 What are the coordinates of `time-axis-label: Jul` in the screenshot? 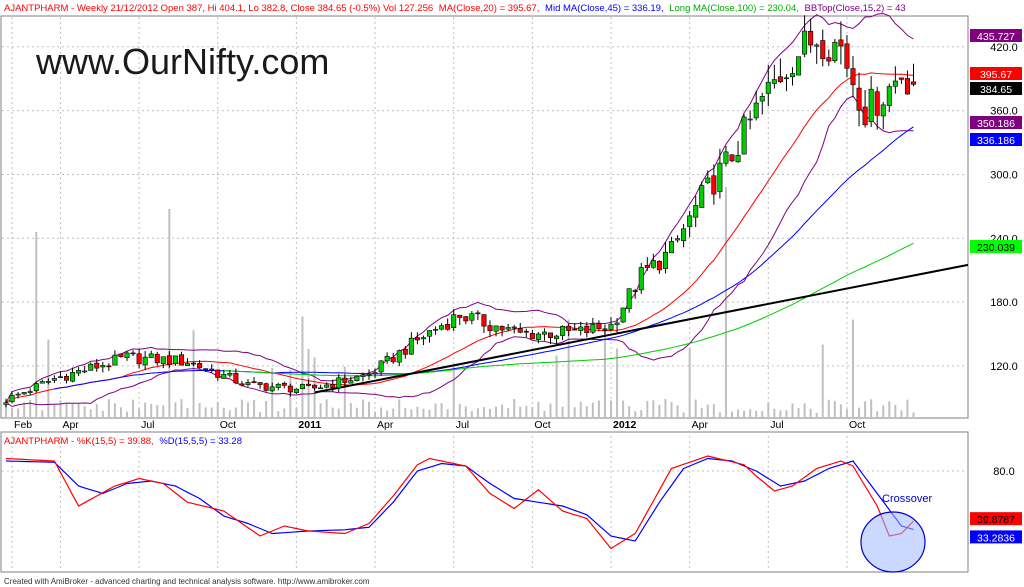 It's located at (147, 425).